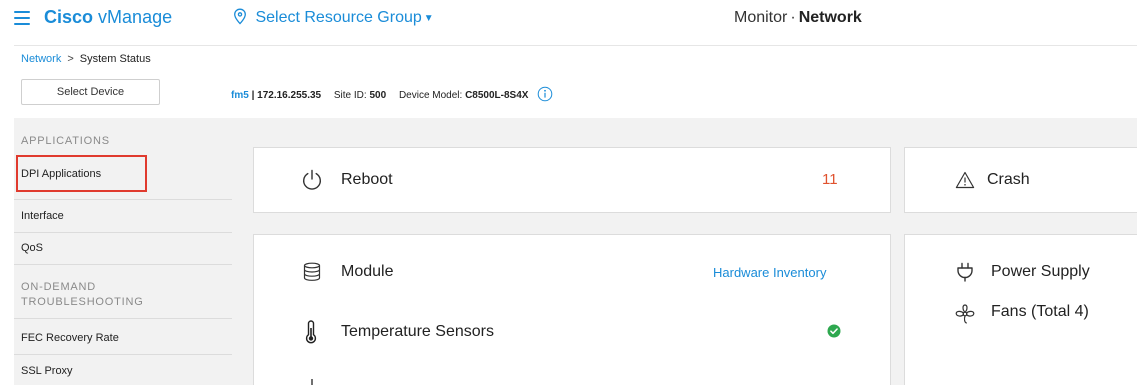  What do you see at coordinates (432, 95) in the screenshot?
I see `device-model-label: Device Model:` at bounding box center [432, 95].